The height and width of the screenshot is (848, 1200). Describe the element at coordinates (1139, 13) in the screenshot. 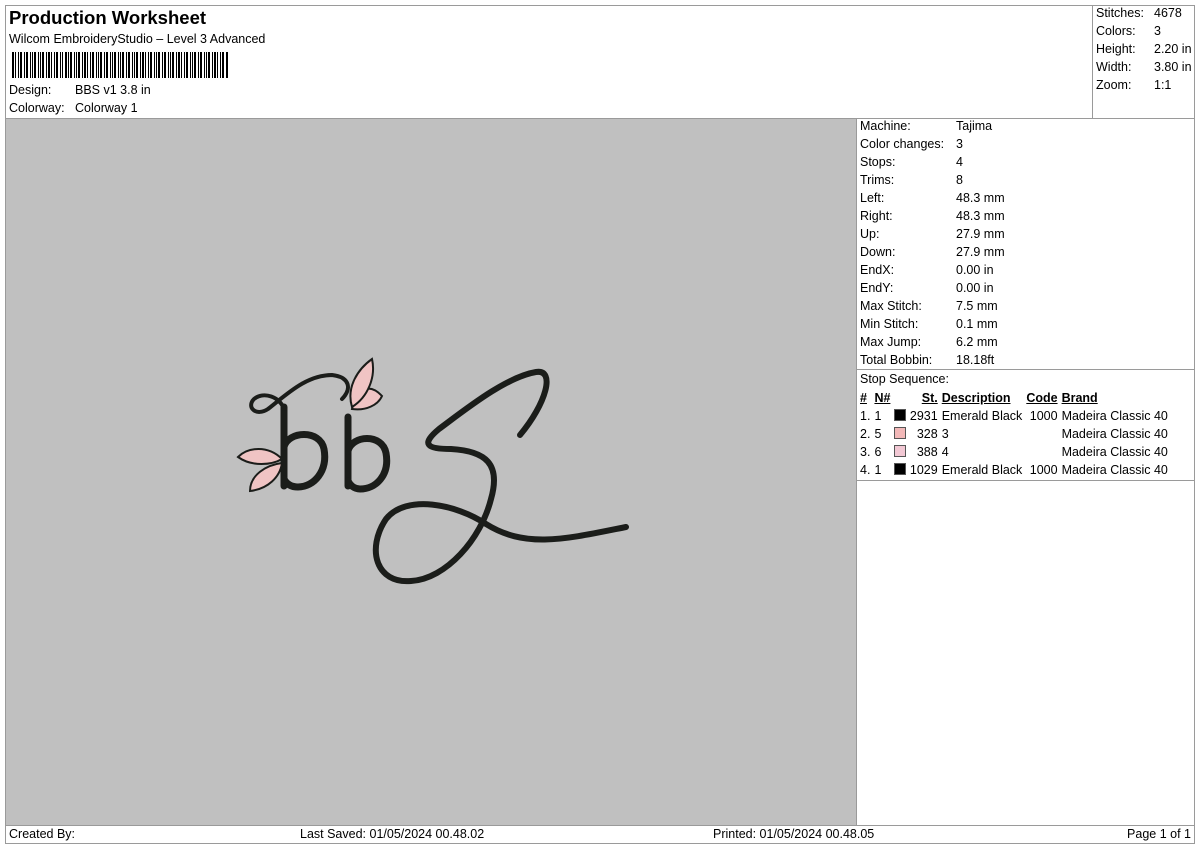

I see `summary-stitches: Stitches: 4678` at that location.